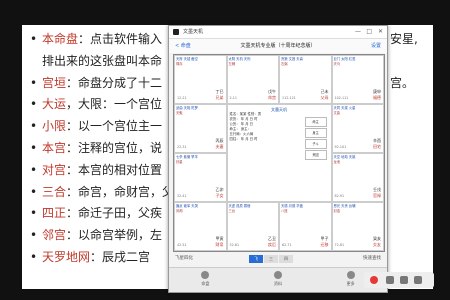 The height and width of the screenshot is (300, 450). What do you see at coordinates (193, 32) in the screenshot?
I see `app-name: 文墨天机` at bounding box center [193, 32].